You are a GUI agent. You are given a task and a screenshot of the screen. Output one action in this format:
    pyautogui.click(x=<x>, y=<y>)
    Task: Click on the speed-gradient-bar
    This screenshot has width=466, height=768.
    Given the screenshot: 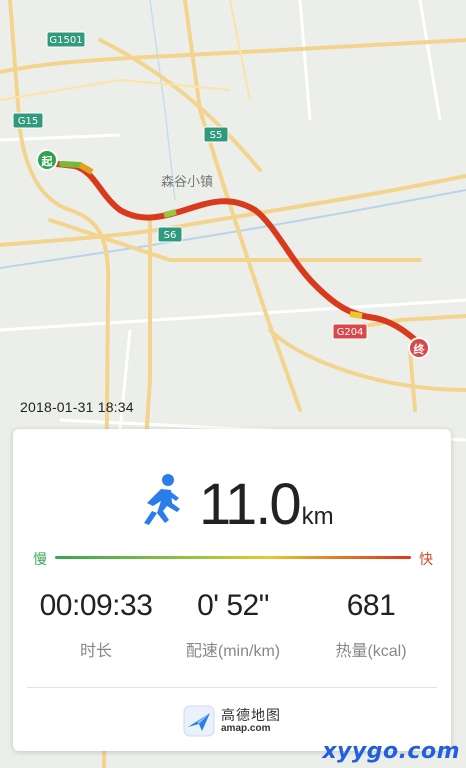 What is the action you would take?
    pyautogui.click(x=233, y=557)
    